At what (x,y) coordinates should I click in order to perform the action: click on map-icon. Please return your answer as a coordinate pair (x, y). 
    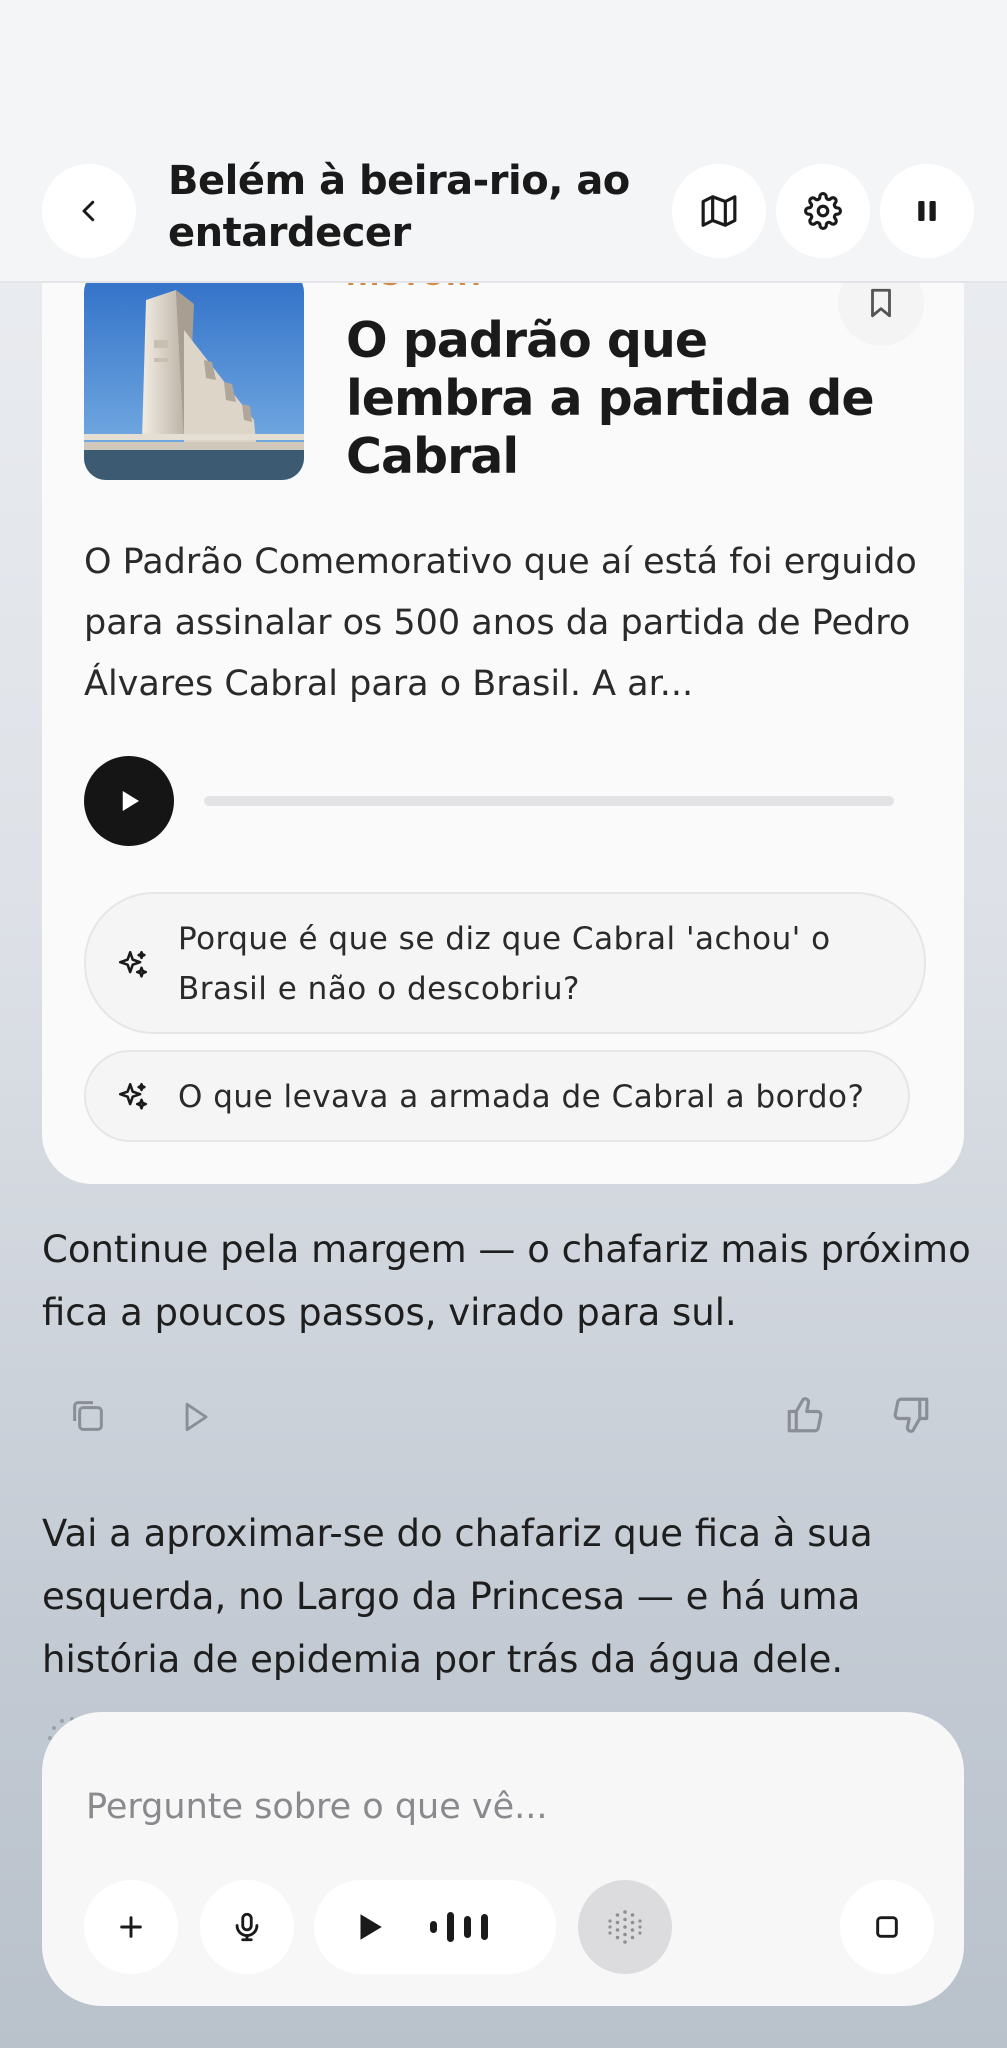
    Looking at the image, I should click on (719, 211).